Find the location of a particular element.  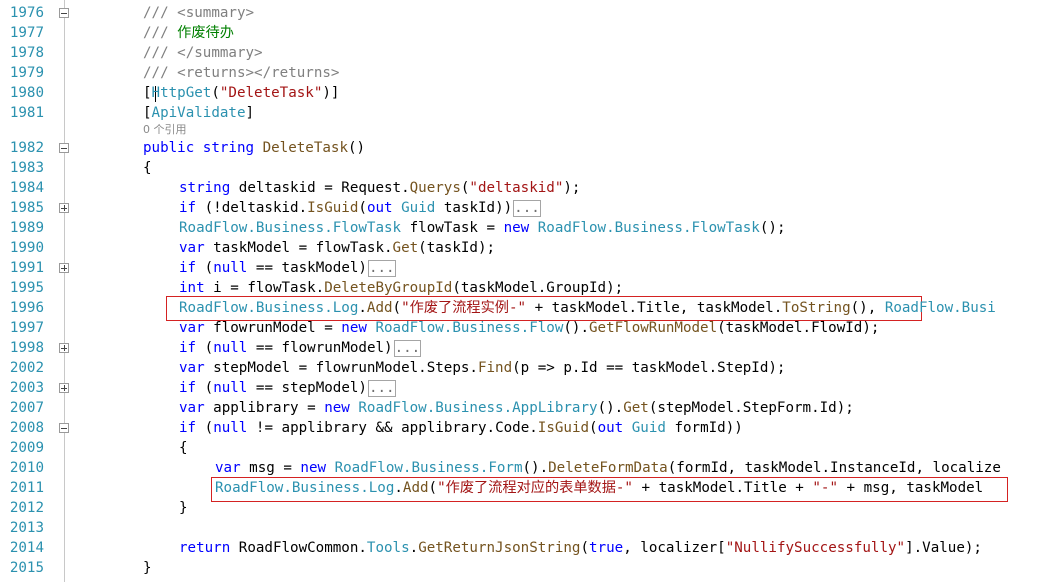

method-name: GetReturnJsonString is located at coordinates (499, 548).